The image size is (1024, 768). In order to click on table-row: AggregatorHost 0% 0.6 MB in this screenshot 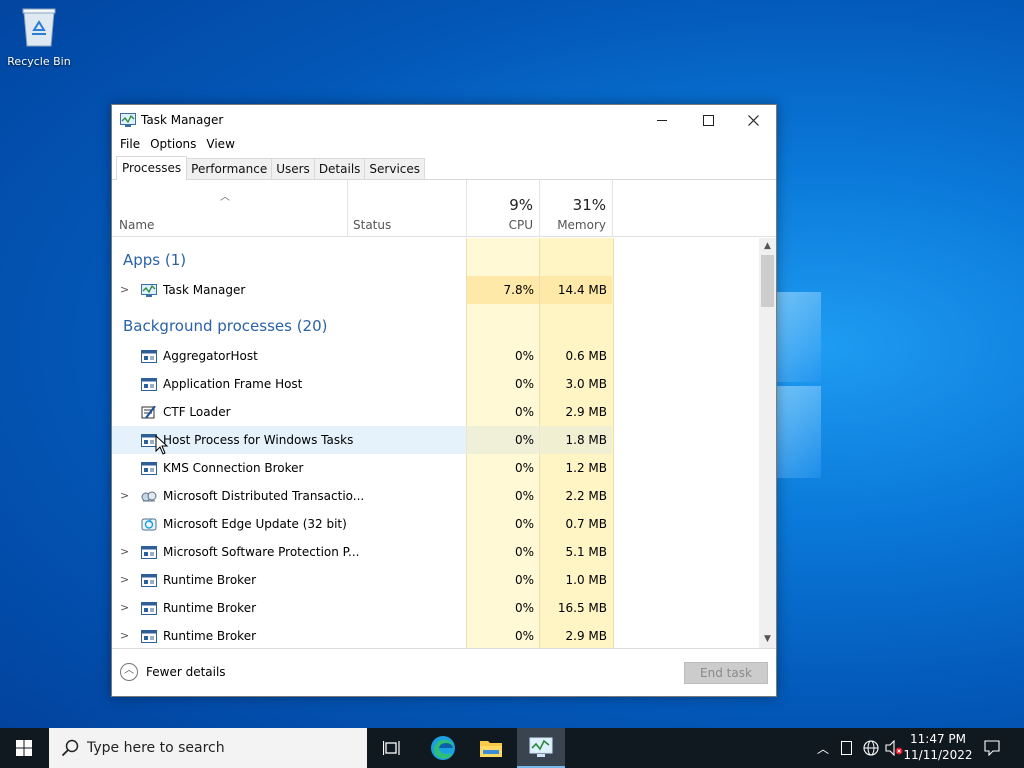, I will do `click(435, 356)`.